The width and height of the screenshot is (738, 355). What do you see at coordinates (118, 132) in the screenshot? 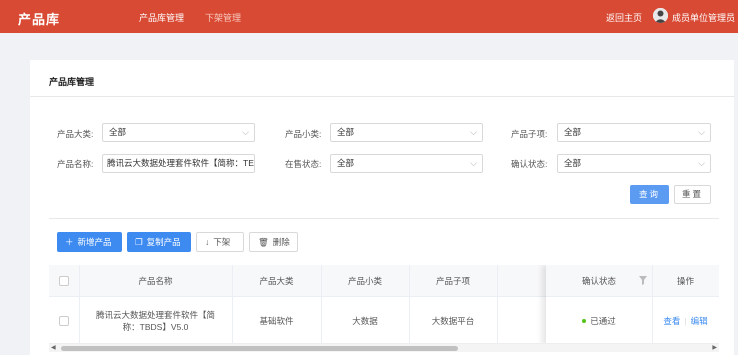
I see `category-select-value: 全部` at bounding box center [118, 132].